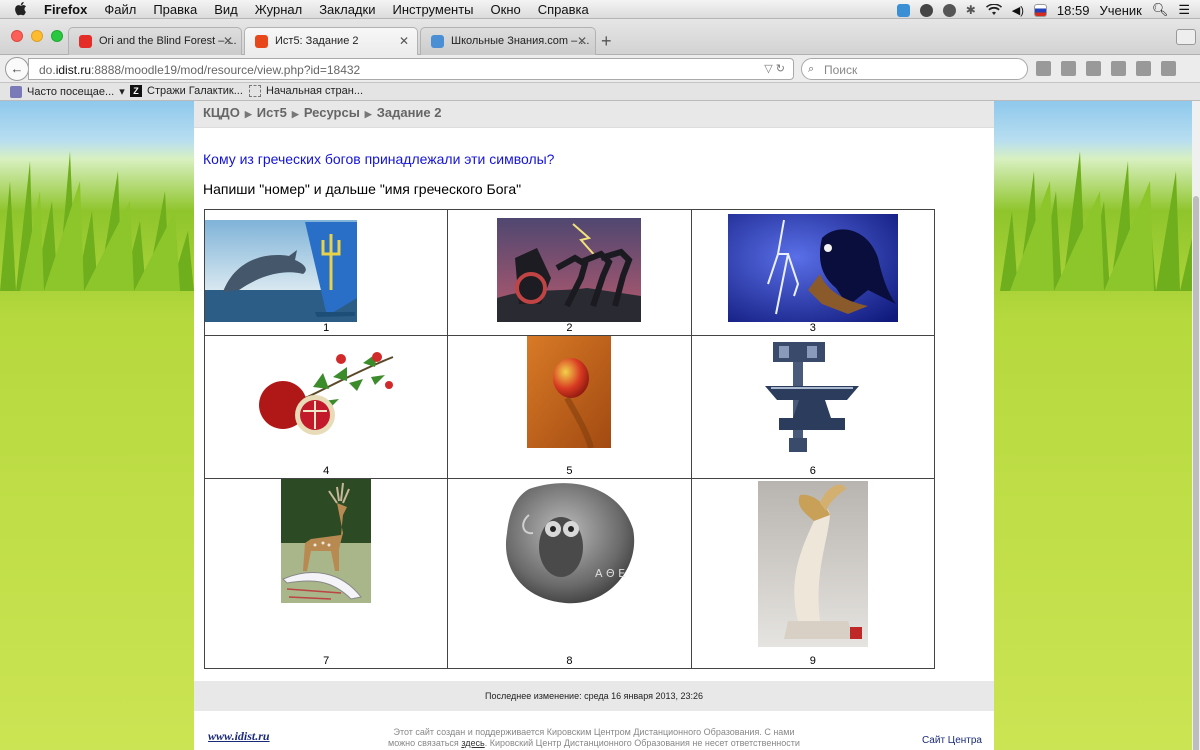  Describe the element at coordinates (432, 9) in the screenshot. I see `menu-tools: Инструменты` at that location.